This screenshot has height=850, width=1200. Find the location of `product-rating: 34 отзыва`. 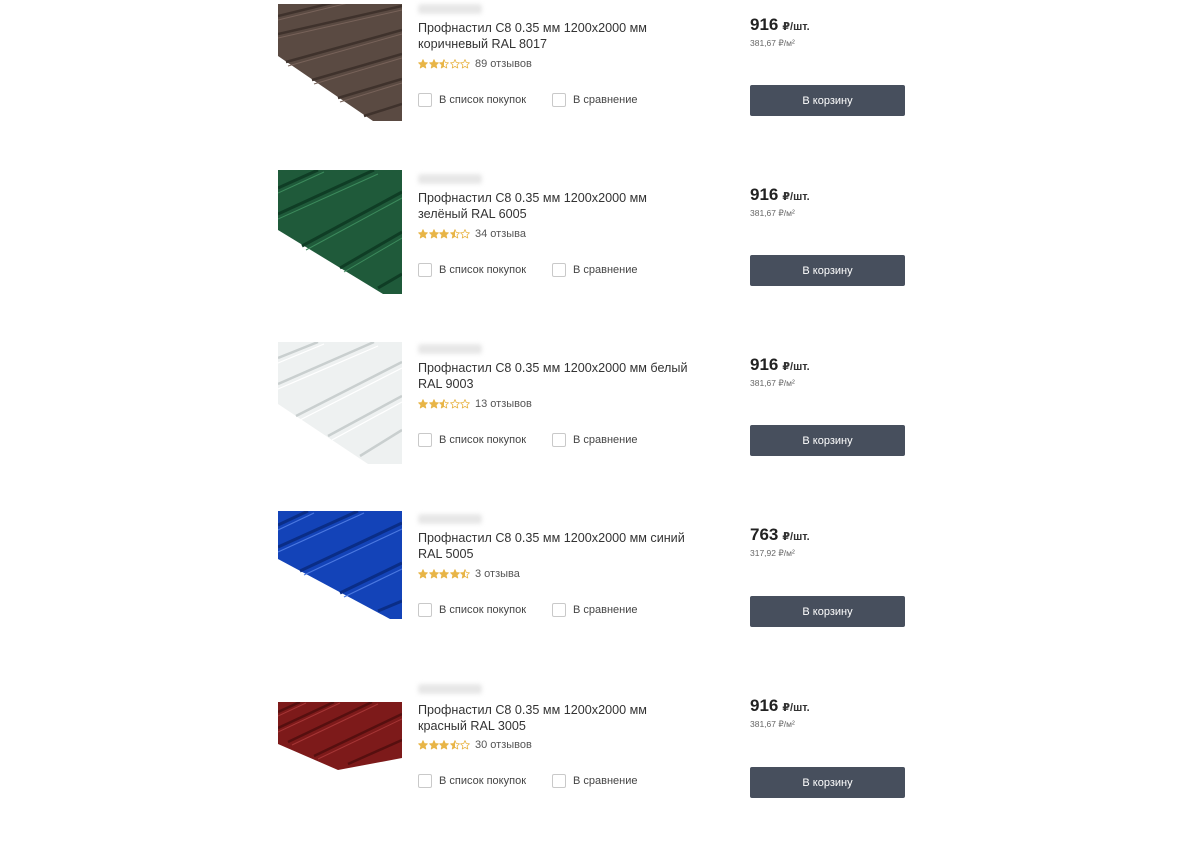

product-rating: 34 отзыва is located at coordinates (472, 234).